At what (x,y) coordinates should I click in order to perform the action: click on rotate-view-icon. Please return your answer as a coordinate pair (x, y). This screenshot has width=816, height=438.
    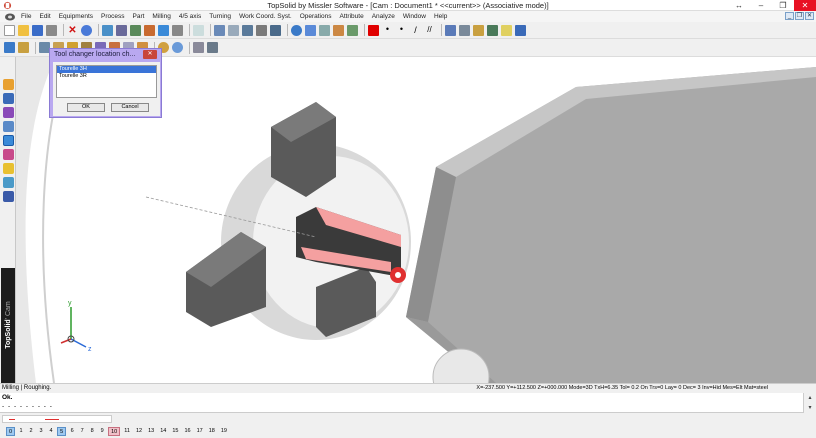
    Looking at the image, I should click on (324, 30).